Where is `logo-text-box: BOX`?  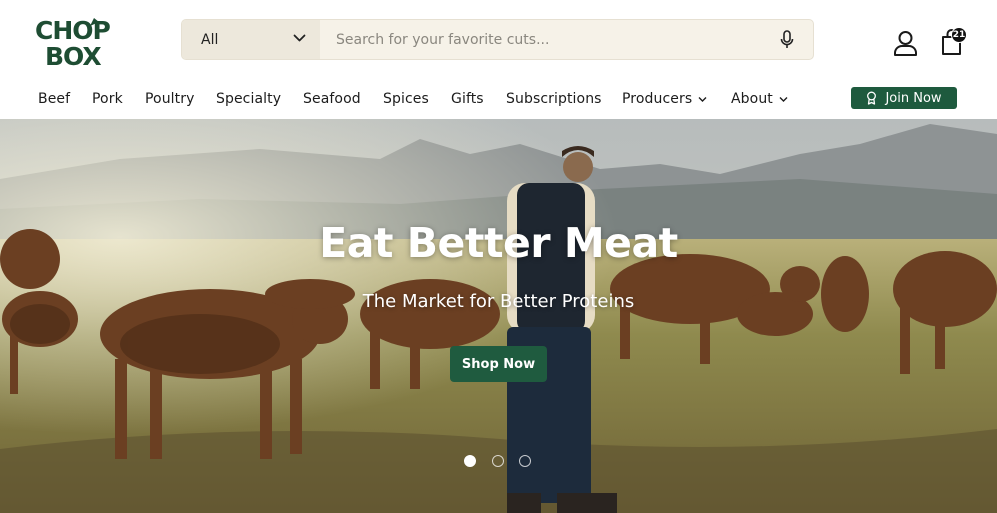
logo-text-box: BOX is located at coordinates (73, 55).